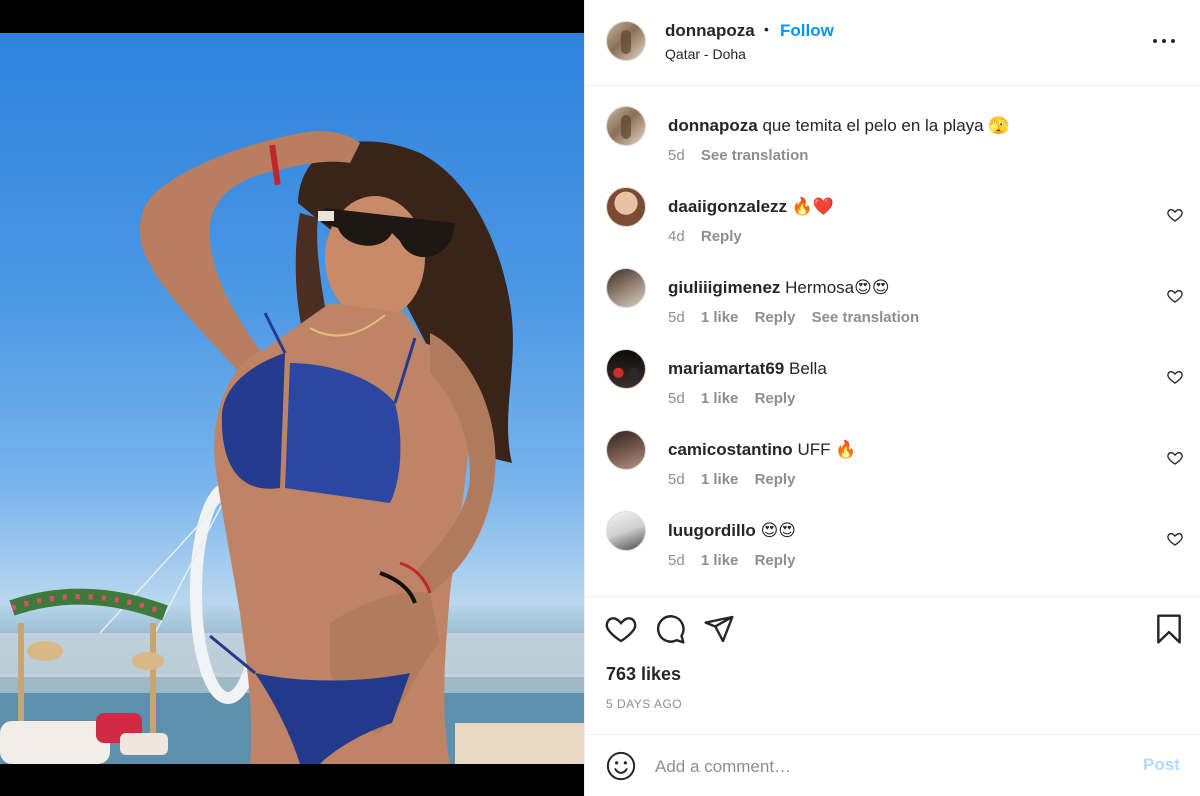 This screenshot has height=796, width=1200. I want to click on comment-text-line: camicostantino UFF 🔥, so click(762, 450).